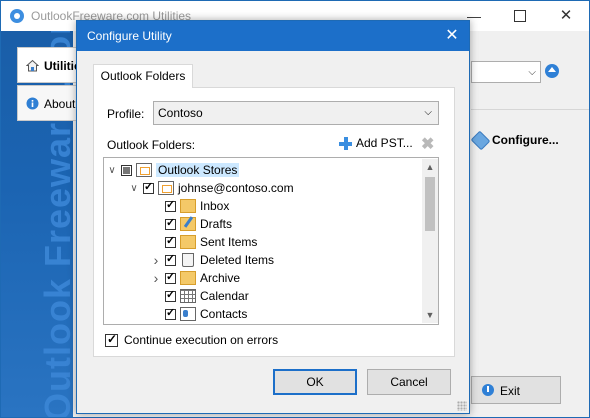 The height and width of the screenshot is (418, 590). Describe the element at coordinates (566, 16) in the screenshot. I see `close-window-button: ✕` at that location.